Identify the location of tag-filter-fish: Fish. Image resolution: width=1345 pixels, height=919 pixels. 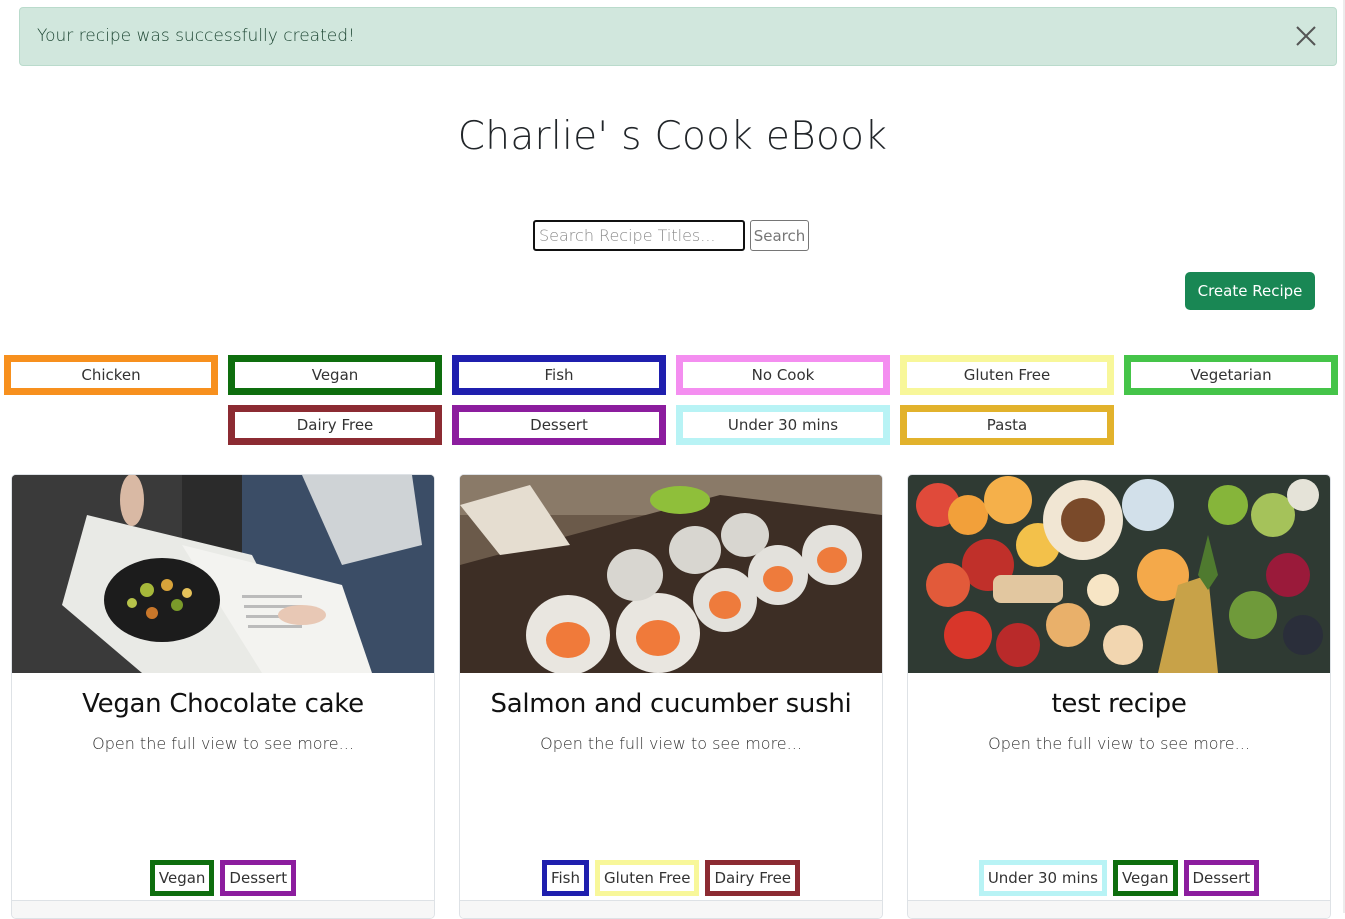
(559, 375).